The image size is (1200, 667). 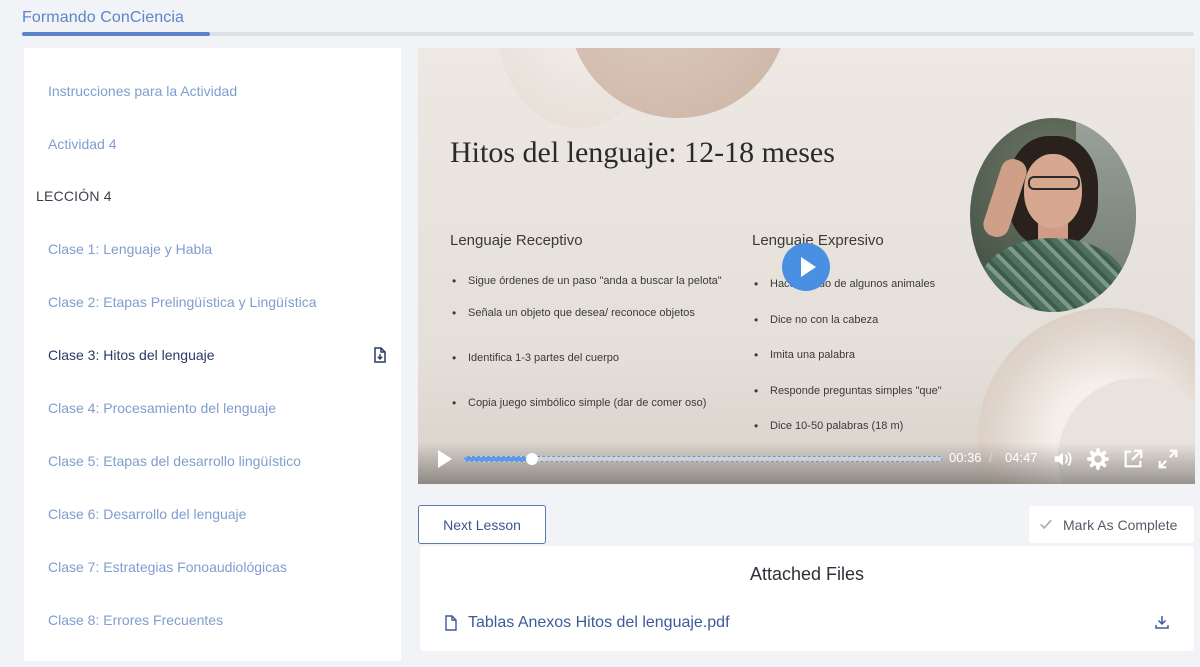 What do you see at coordinates (608, 34) in the screenshot?
I see `course-progress-bar` at bounding box center [608, 34].